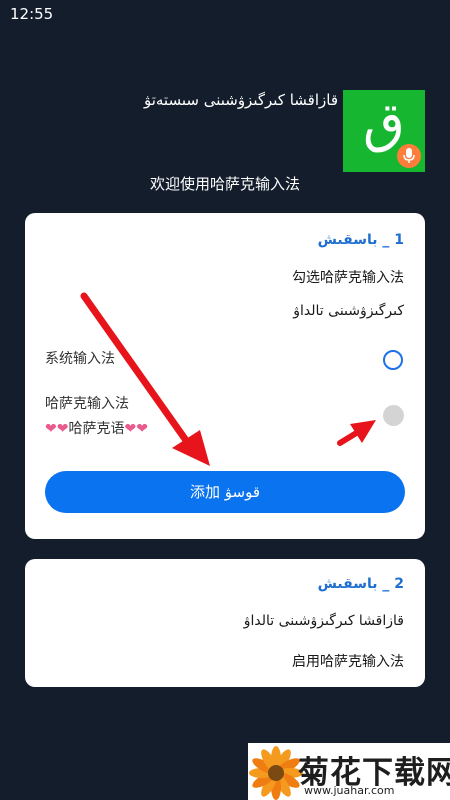  What do you see at coordinates (87, 404) in the screenshot?
I see `option-kazakh-ime-label: 哈萨克输入法` at bounding box center [87, 404].